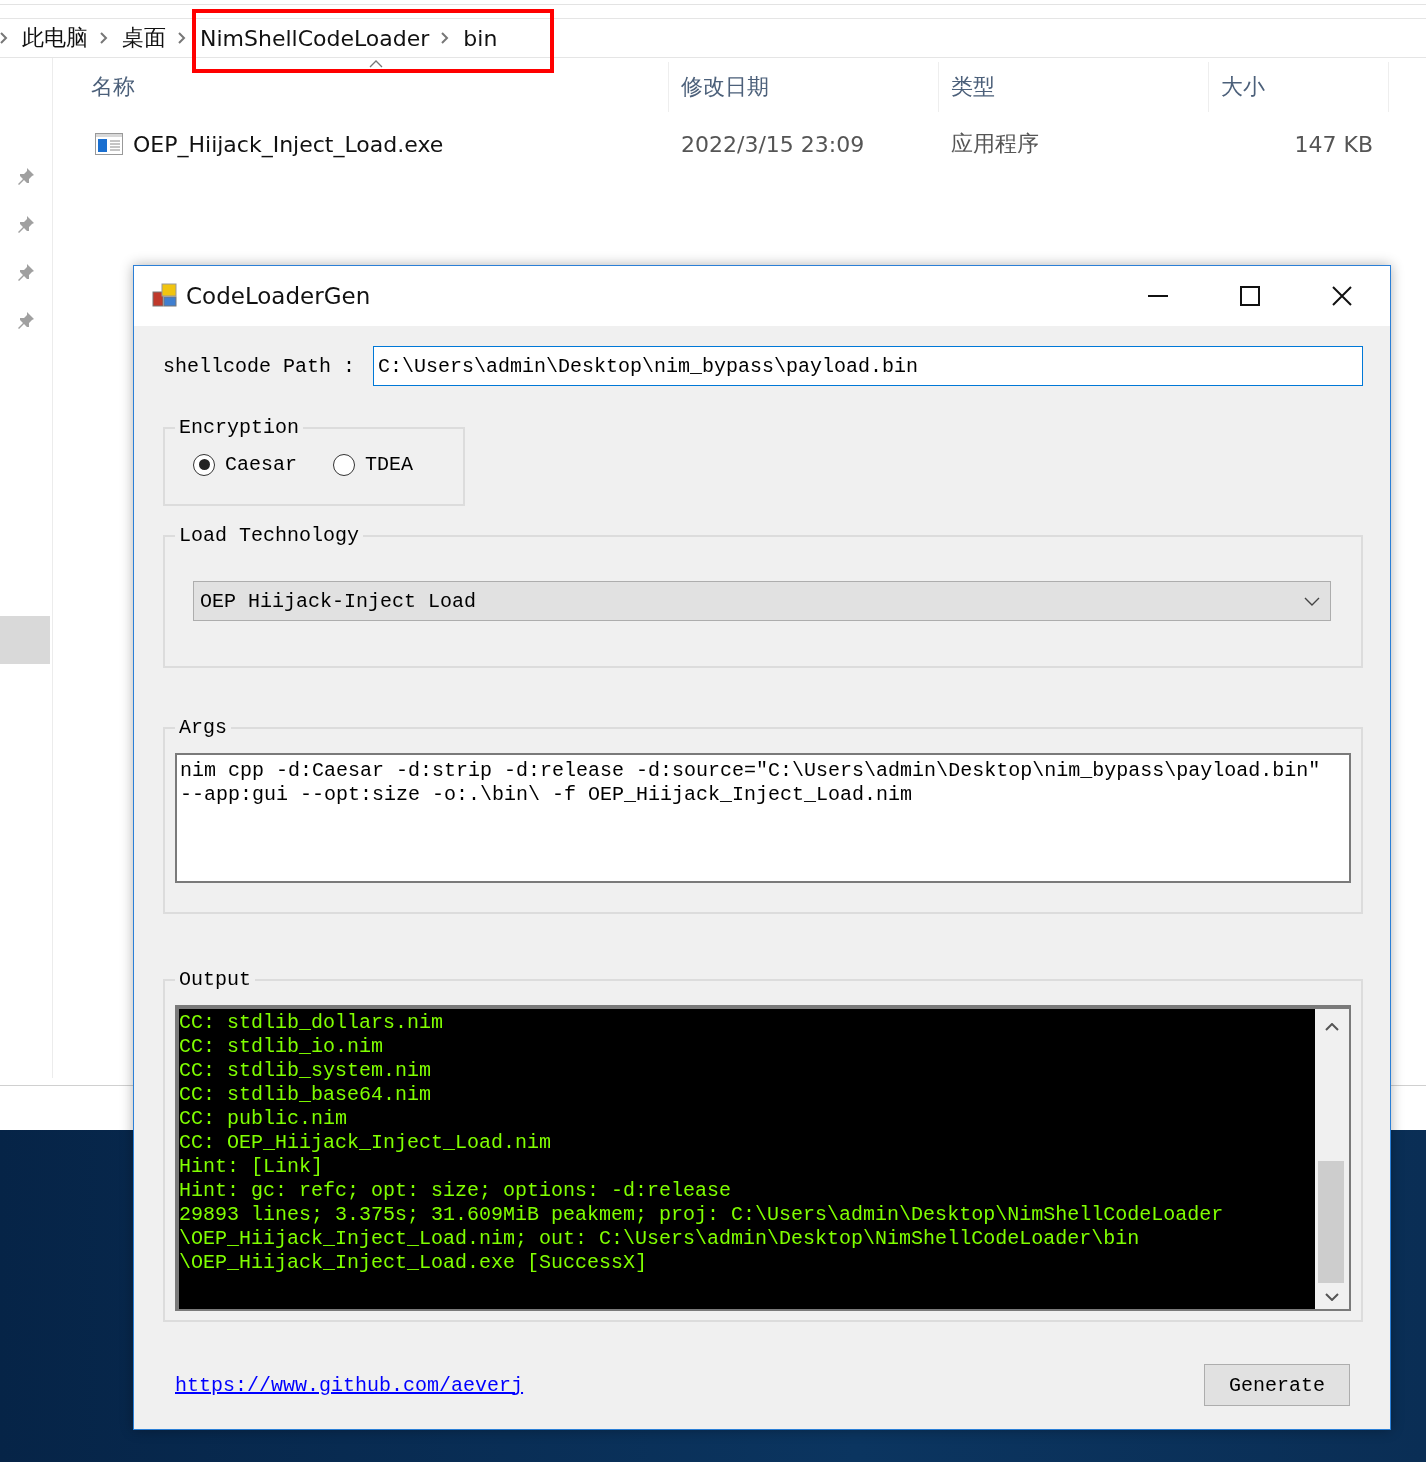 The width and height of the screenshot is (1426, 1462). What do you see at coordinates (269, 535) in the screenshot?
I see `group-title: Load Technology` at bounding box center [269, 535].